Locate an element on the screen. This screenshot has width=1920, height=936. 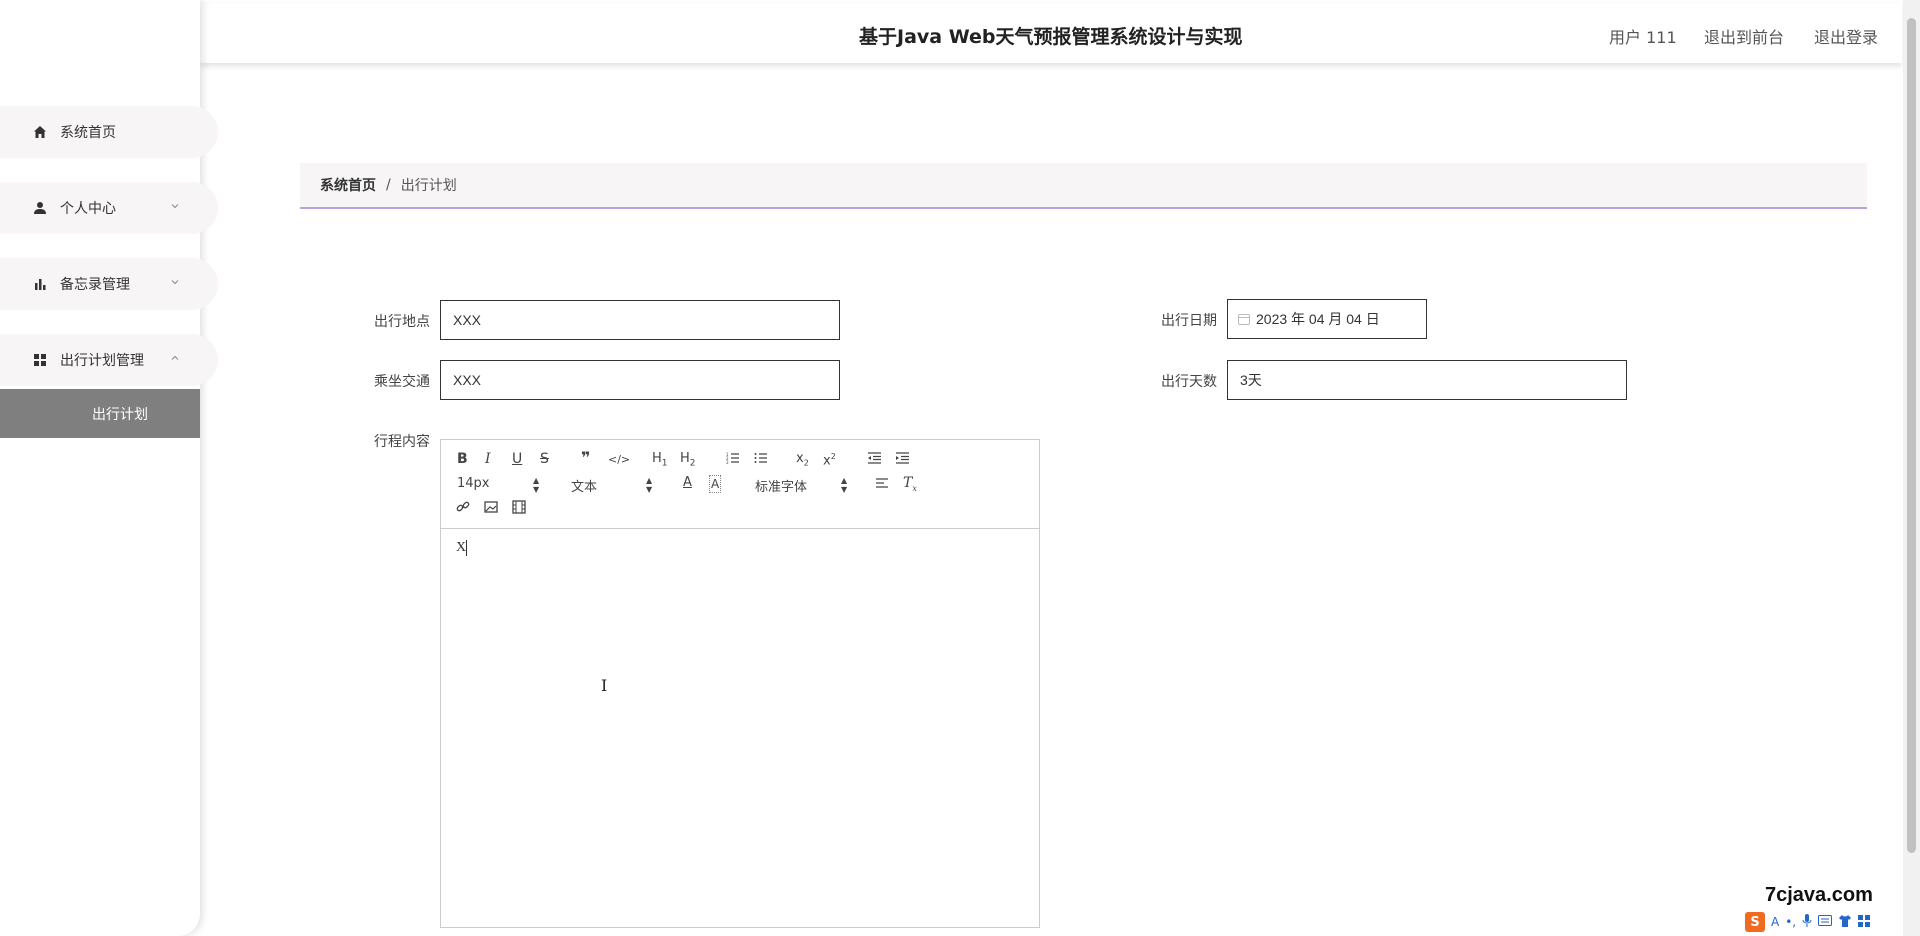
editor-text: X is located at coordinates (461, 548).